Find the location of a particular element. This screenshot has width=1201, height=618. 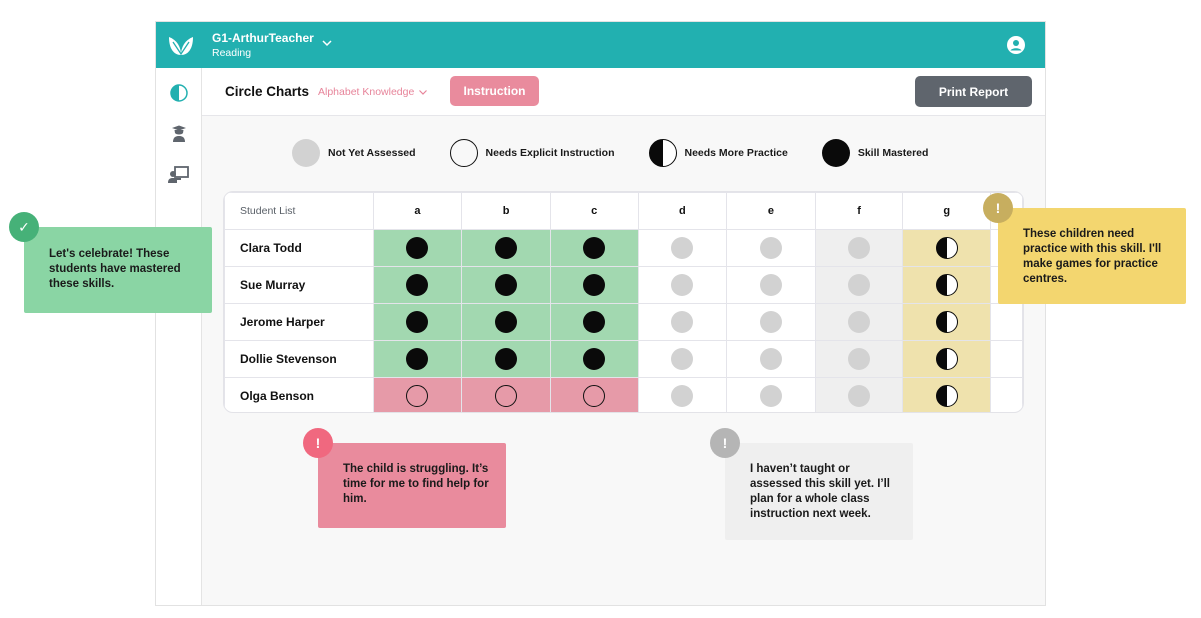

print-report-button: Print Report is located at coordinates (973, 91).